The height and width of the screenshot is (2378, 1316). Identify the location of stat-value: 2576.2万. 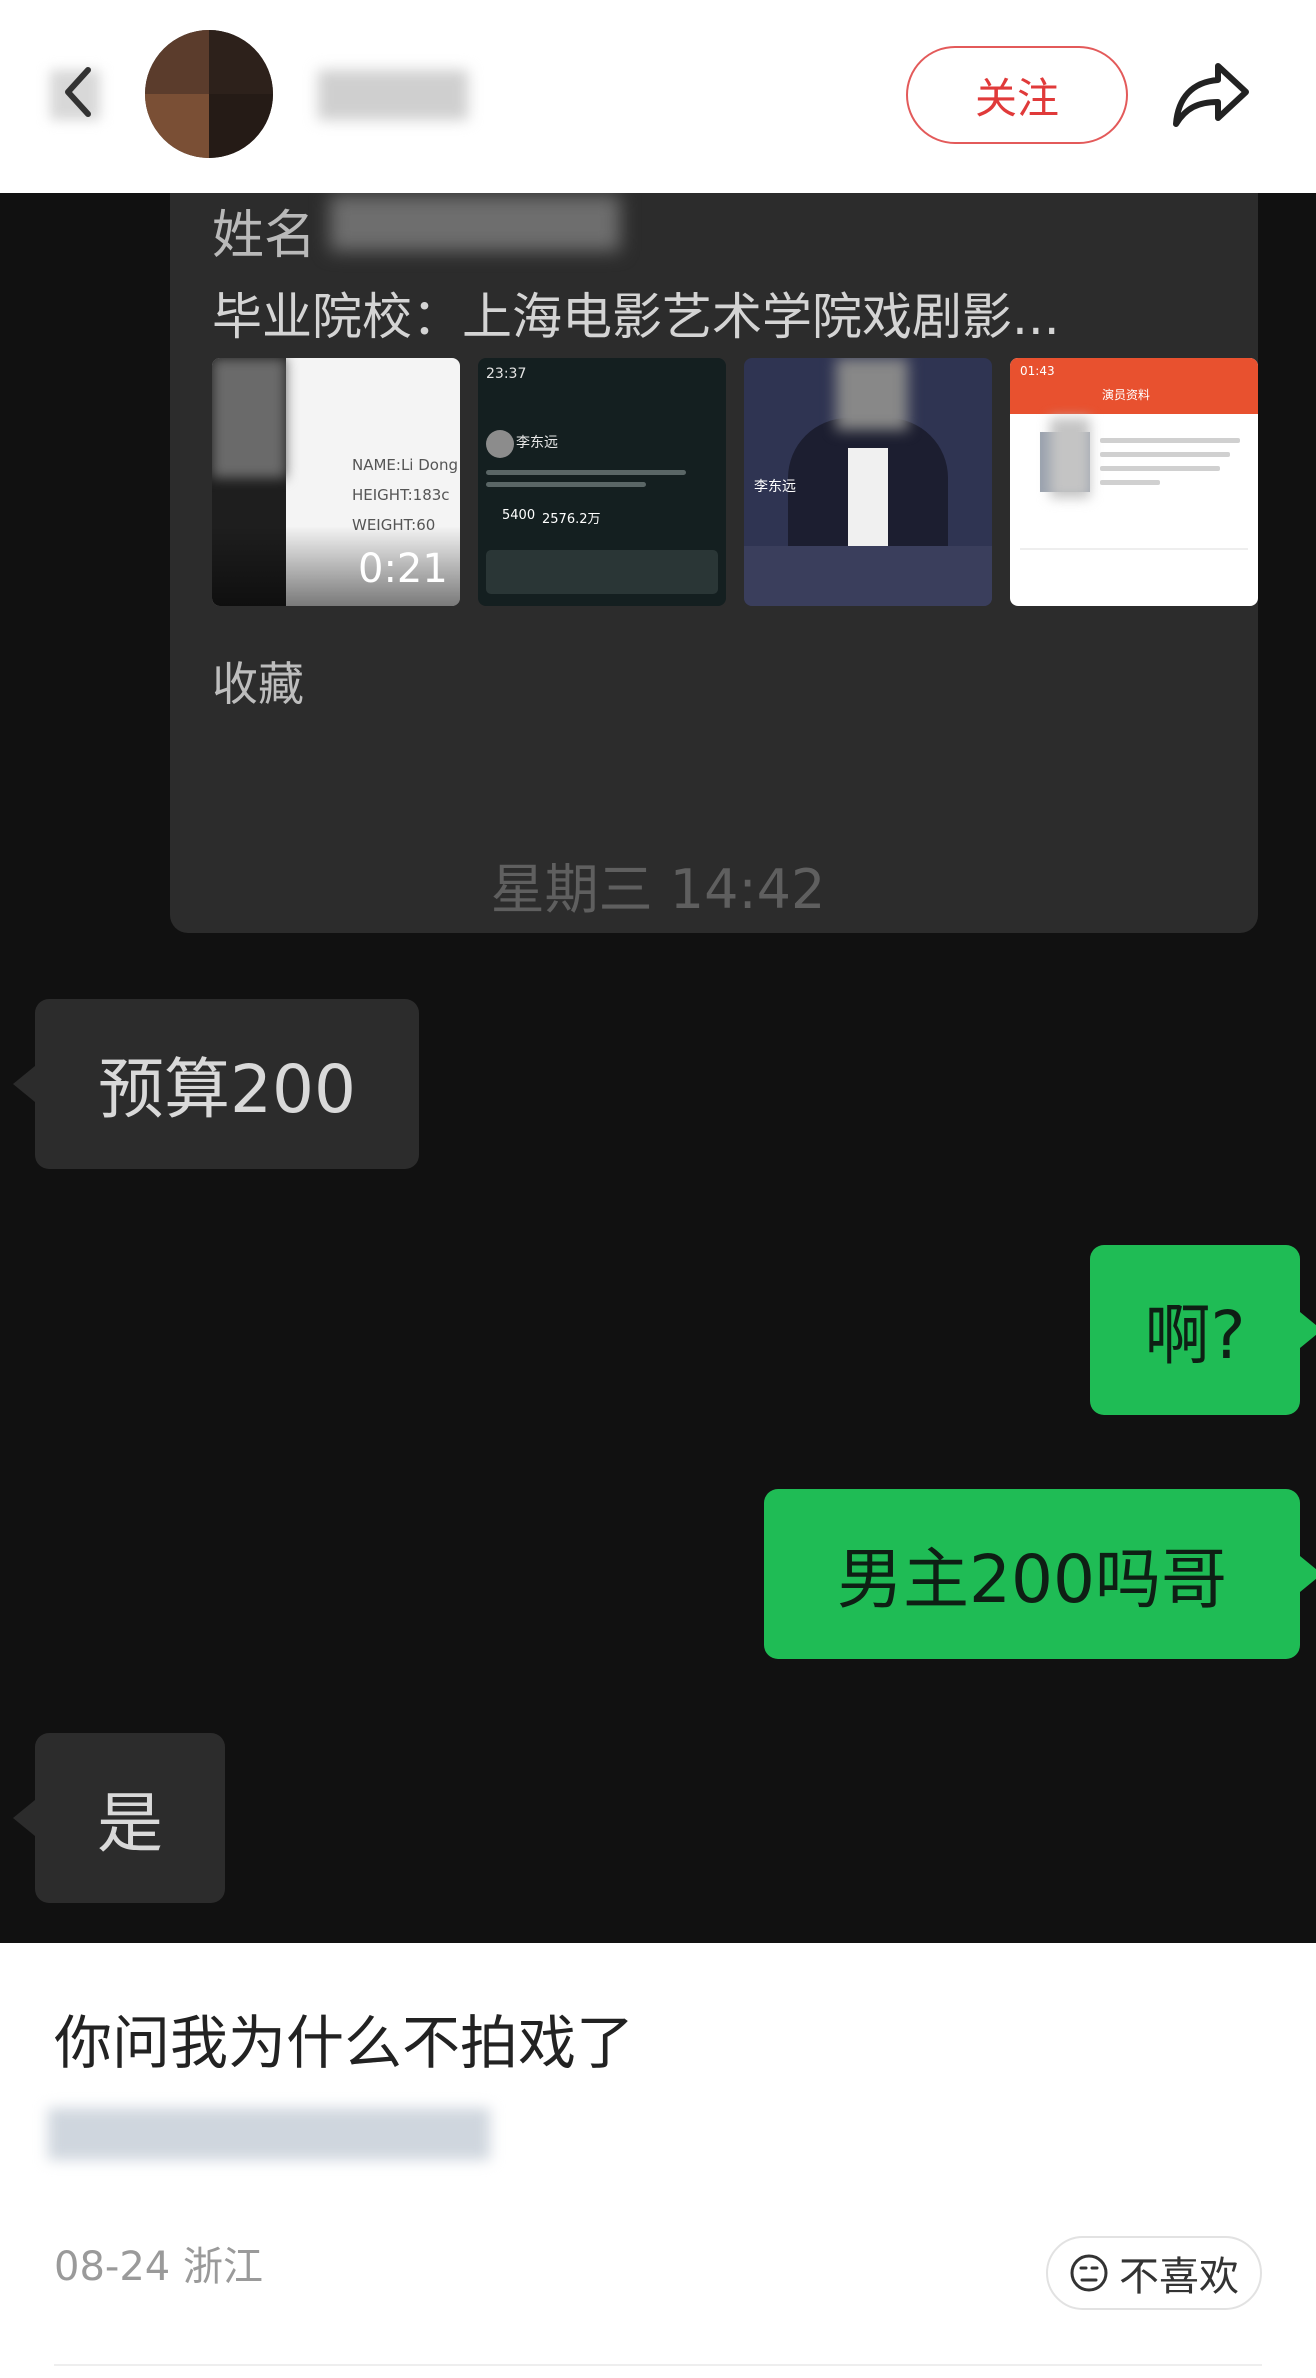
(571, 519).